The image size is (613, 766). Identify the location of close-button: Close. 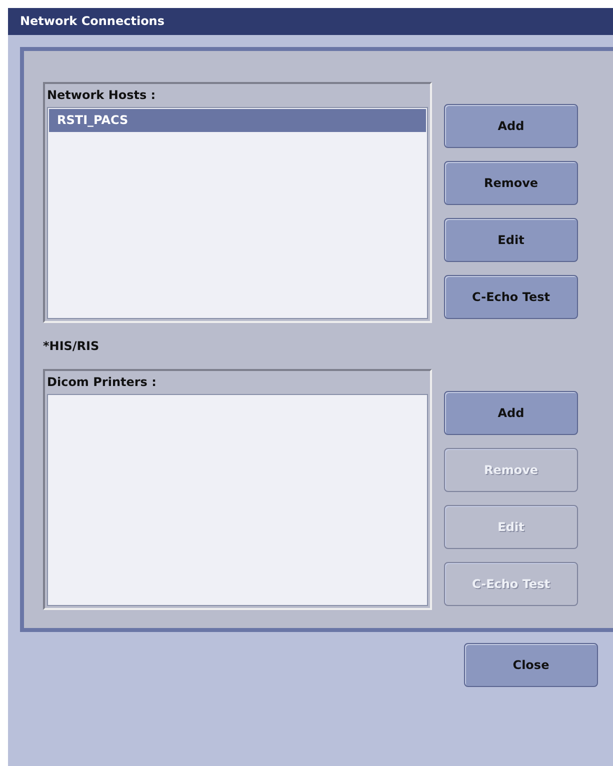
(531, 665).